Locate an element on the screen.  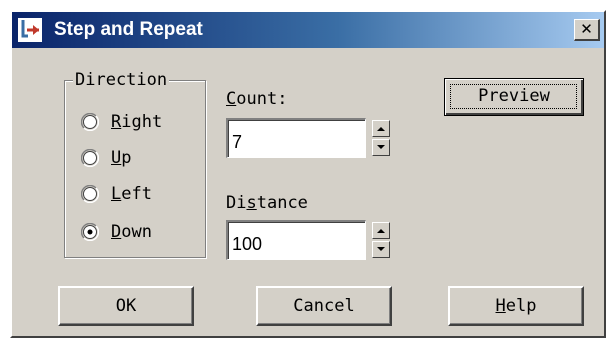
preview-label: Preview is located at coordinates (514, 96).